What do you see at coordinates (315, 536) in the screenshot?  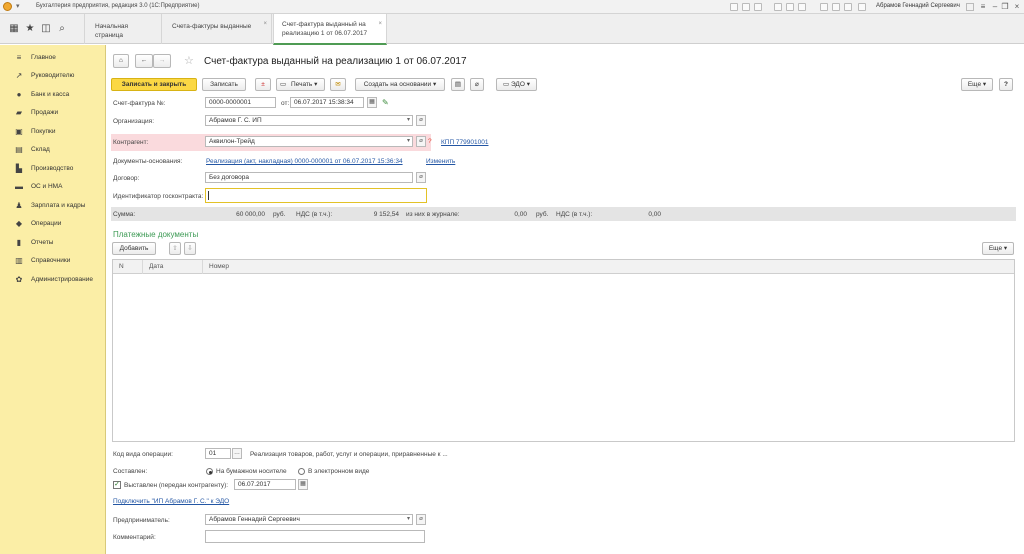 I see `comment-field` at bounding box center [315, 536].